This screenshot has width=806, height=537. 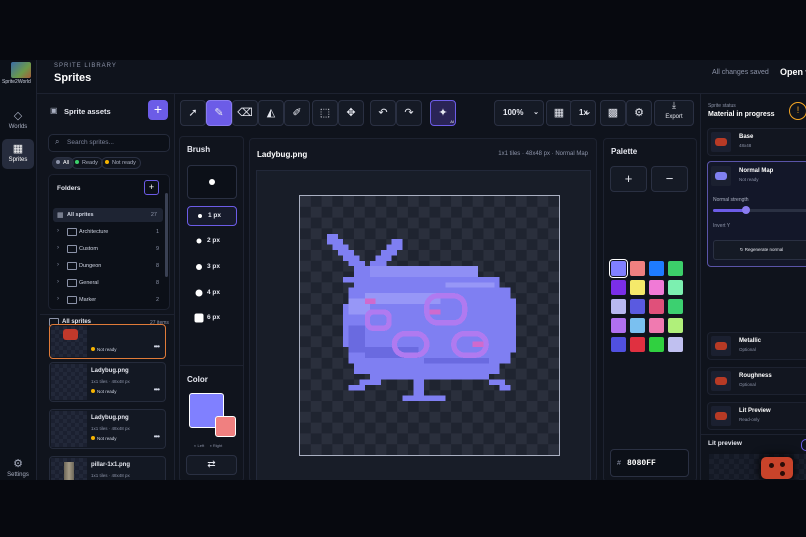 I want to click on app-logo: Sprite2World, so click(x=18, y=74).